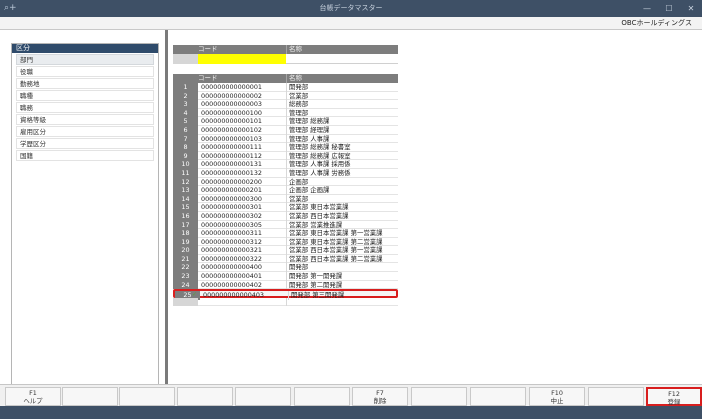 The height and width of the screenshot is (419, 702). I want to click on category-item: 雇用区分, so click(85, 131).